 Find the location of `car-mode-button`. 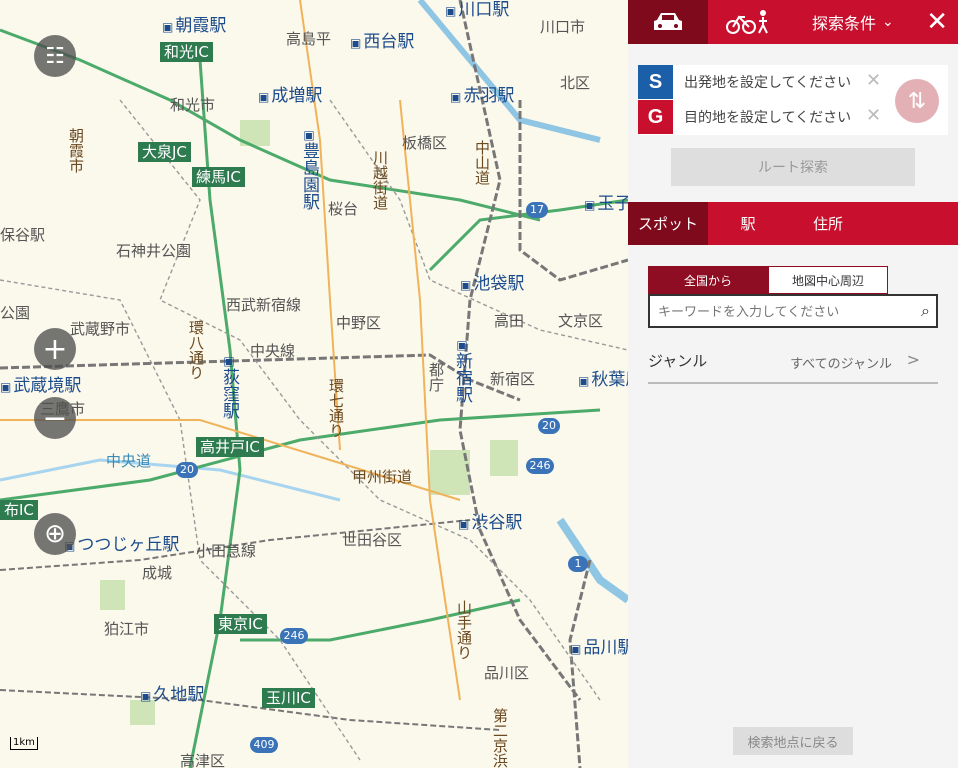

car-mode-button is located at coordinates (668, 22).